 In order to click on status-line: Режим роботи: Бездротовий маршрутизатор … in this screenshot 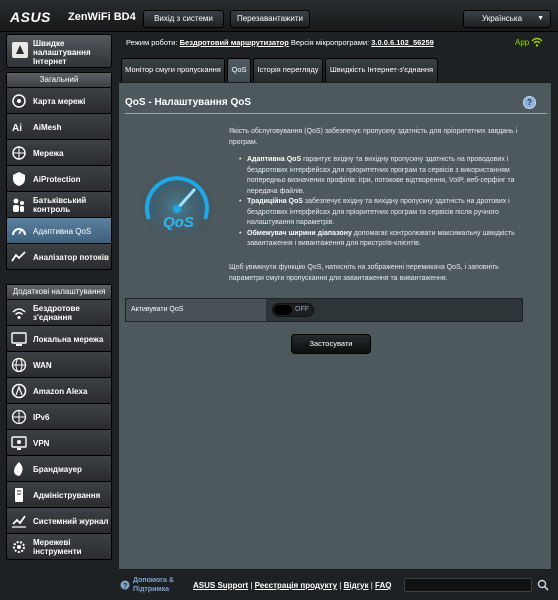, I will do `click(306, 42)`.